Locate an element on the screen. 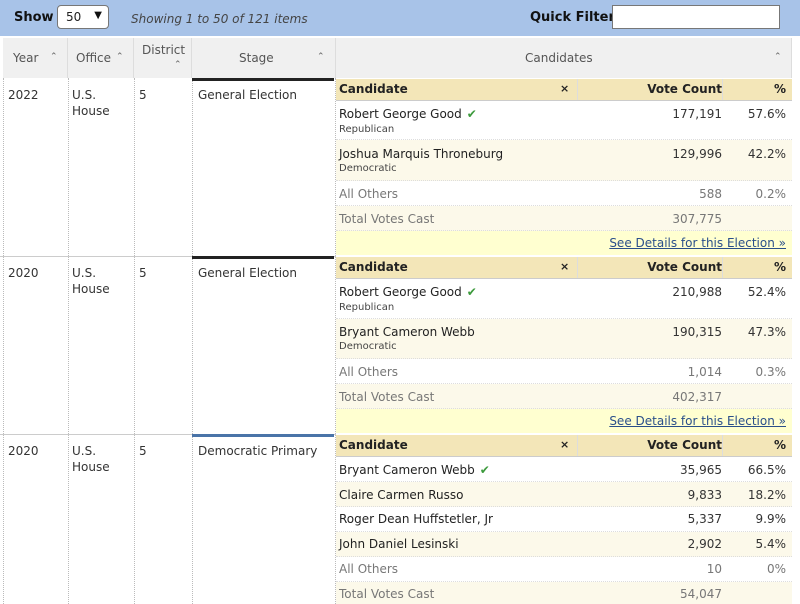 Image resolution: width=800 pixels, height=604 pixels. total-votes-row: Total Votes Cast 307,775 is located at coordinates (564, 218).